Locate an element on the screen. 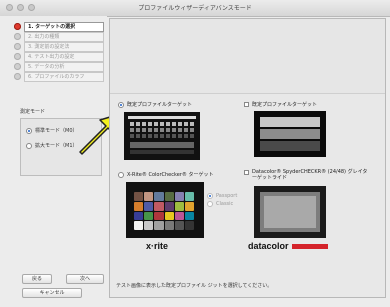  step-label: 5. データの分析 is located at coordinates (64, 66).